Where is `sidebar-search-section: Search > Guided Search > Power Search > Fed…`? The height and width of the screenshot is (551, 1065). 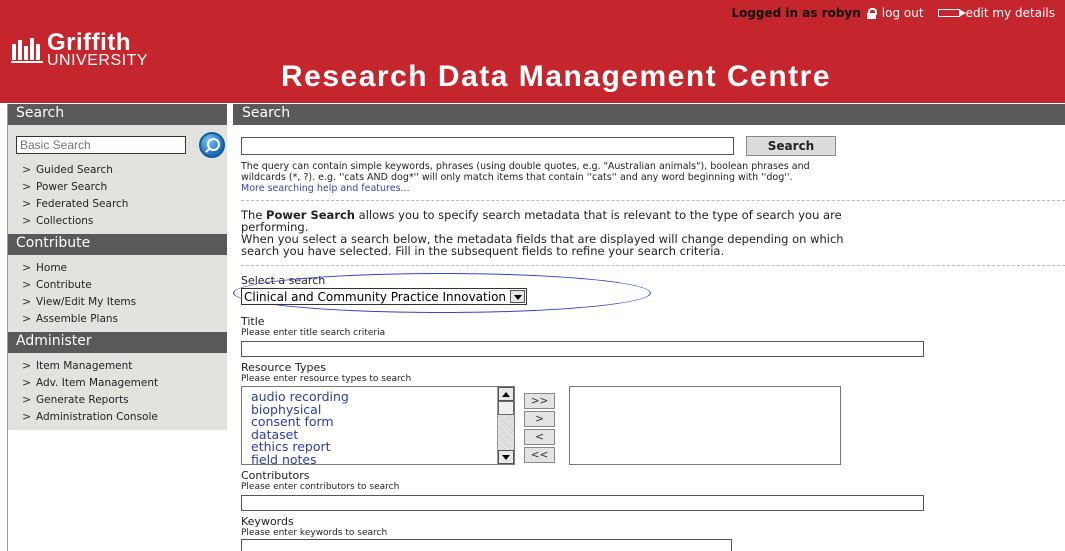 sidebar-search-section: Search > Guided Search > Power Search > Fed… is located at coordinates (117, 169).